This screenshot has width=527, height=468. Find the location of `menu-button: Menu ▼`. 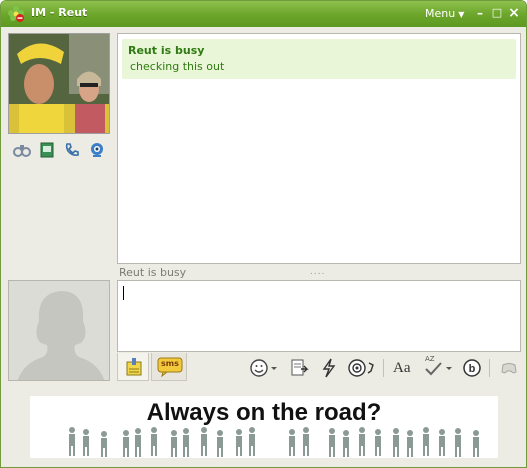

menu-button: Menu ▼ is located at coordinates (444, 13).